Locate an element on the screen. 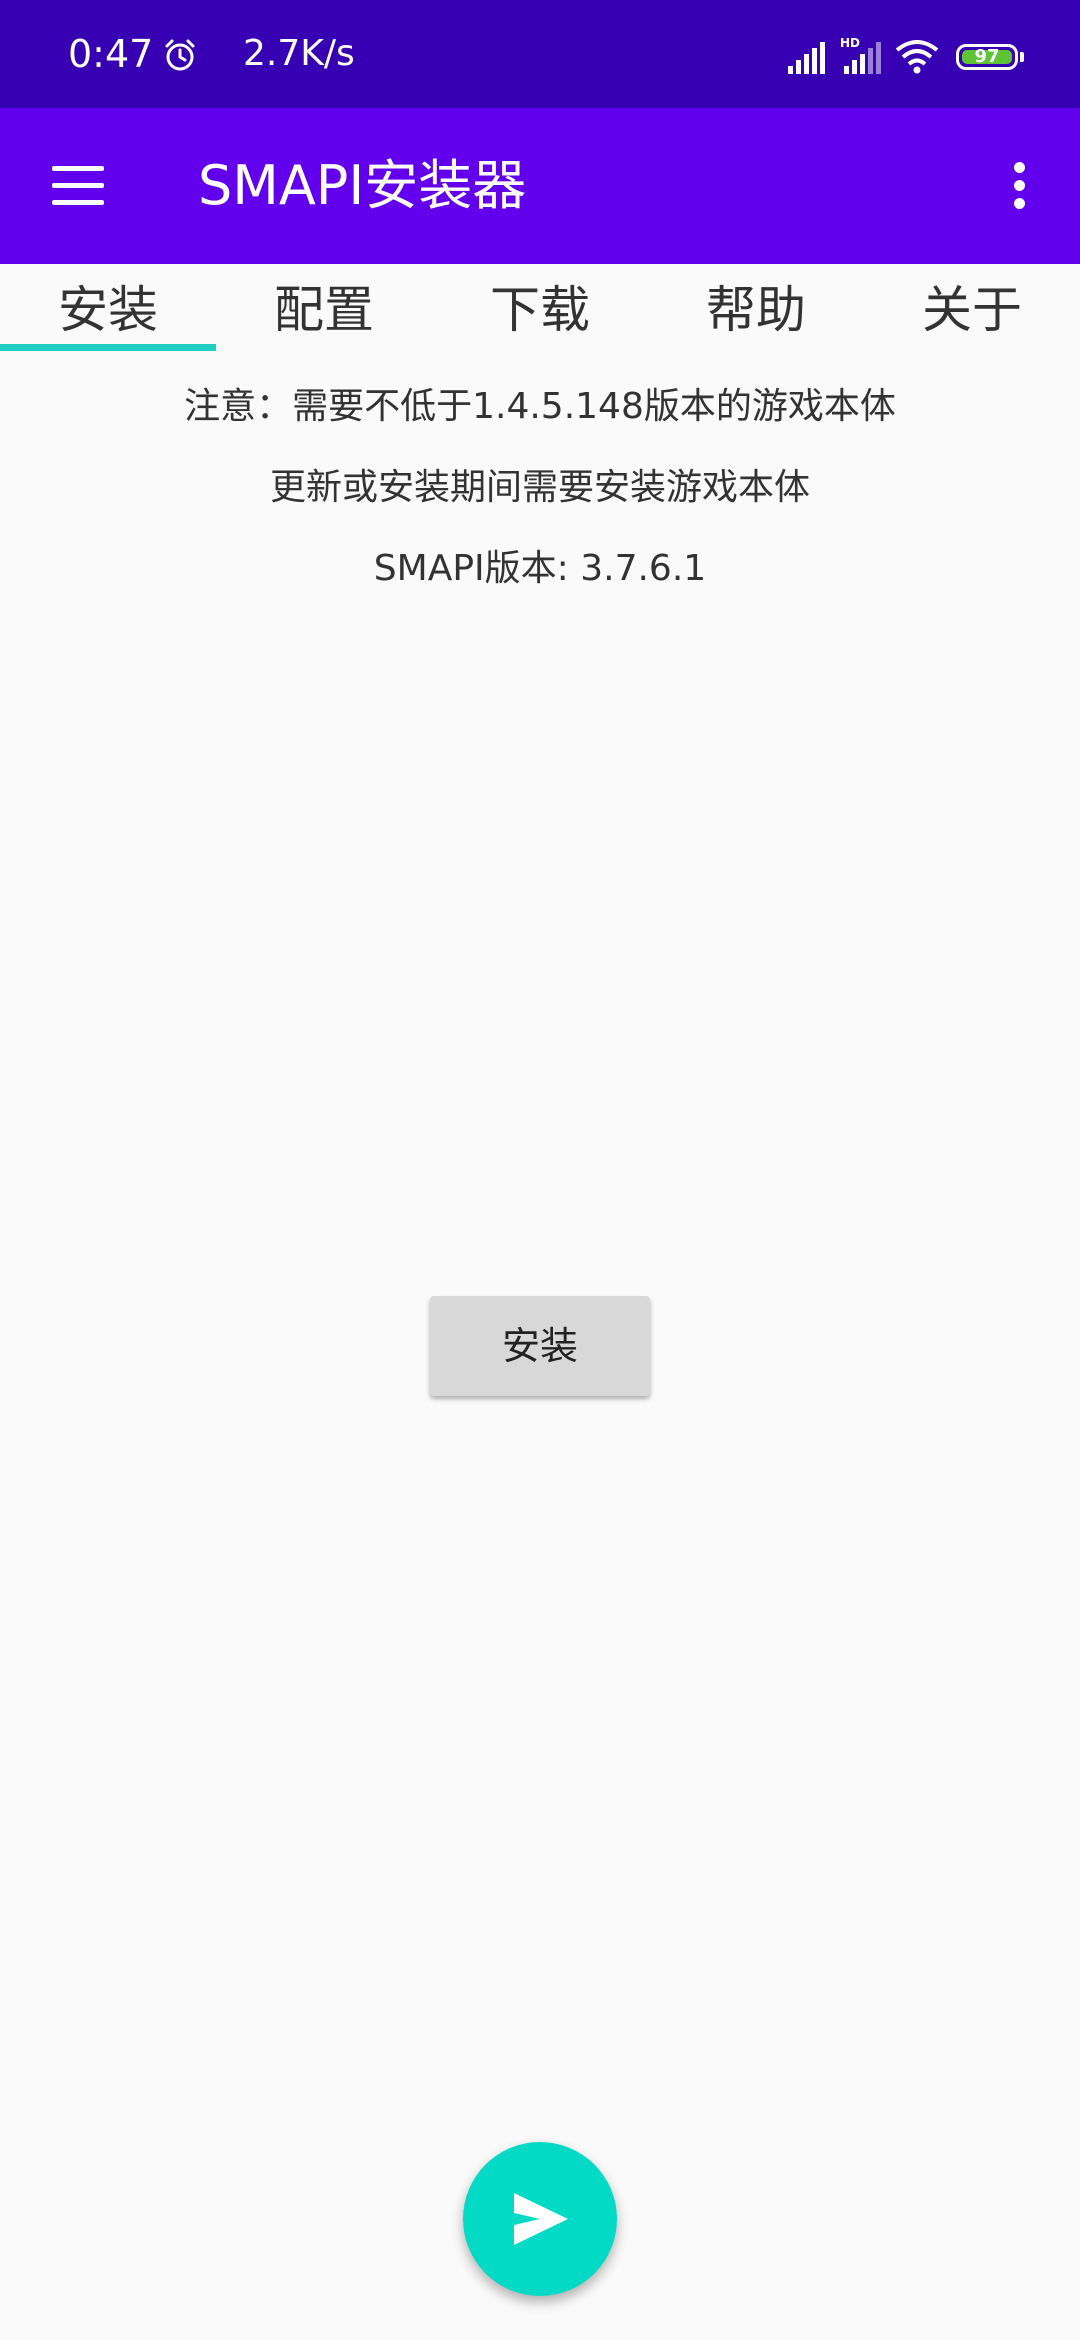 This screenshot has height=2340, width=1080. smapi-version: SMAPI版本: 3.7.6.1 is located at coordinates (540, 568).